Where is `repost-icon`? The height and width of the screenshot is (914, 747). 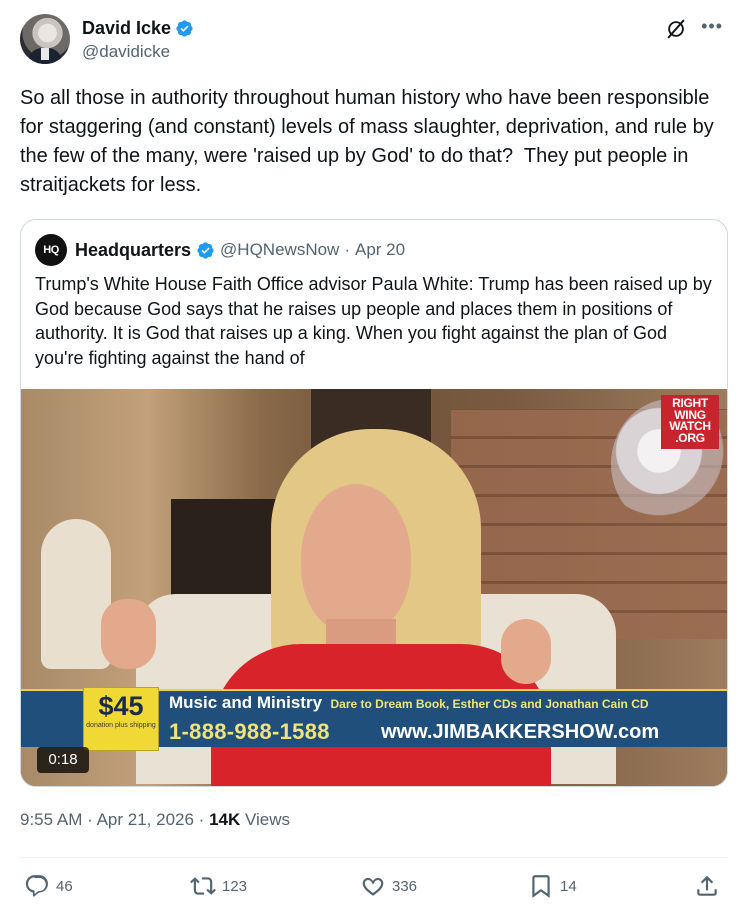 repost-icon is located at coordinates (203, 886).